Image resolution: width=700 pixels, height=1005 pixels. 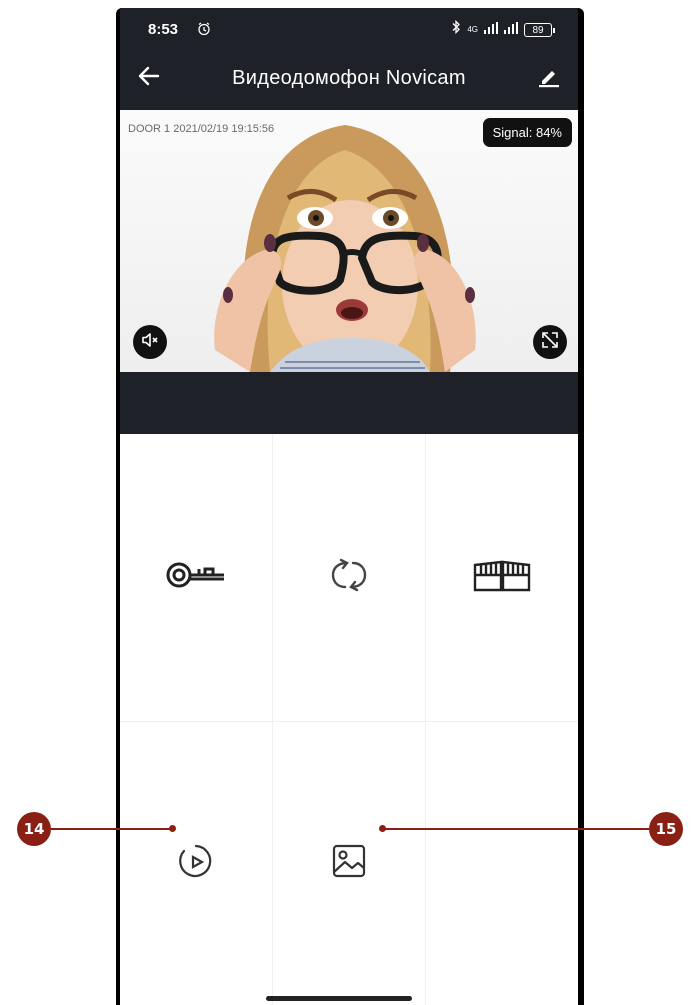 I want to click on fullscreen-icon, so click(x=550, y=342).